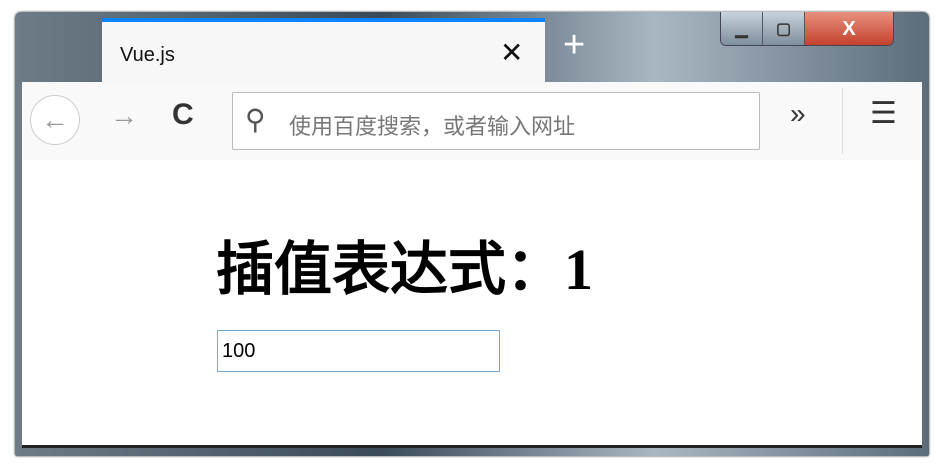 The width and height of the screenshot is (950, 472). Describe the element at coordinates (358, 351) in the screenshot. I see `value-input` at that location.